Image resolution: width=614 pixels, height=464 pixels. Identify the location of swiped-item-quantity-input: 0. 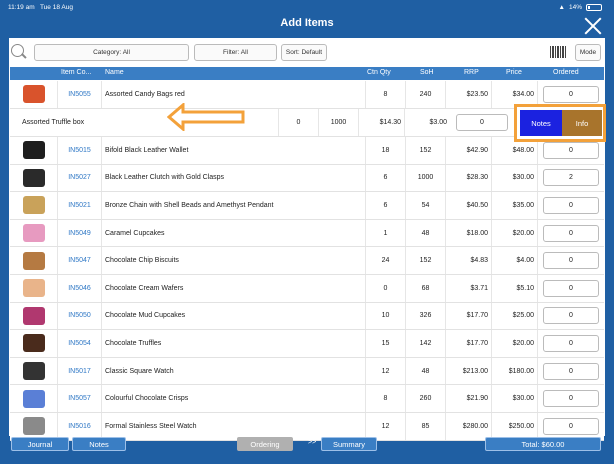
(482, 122).